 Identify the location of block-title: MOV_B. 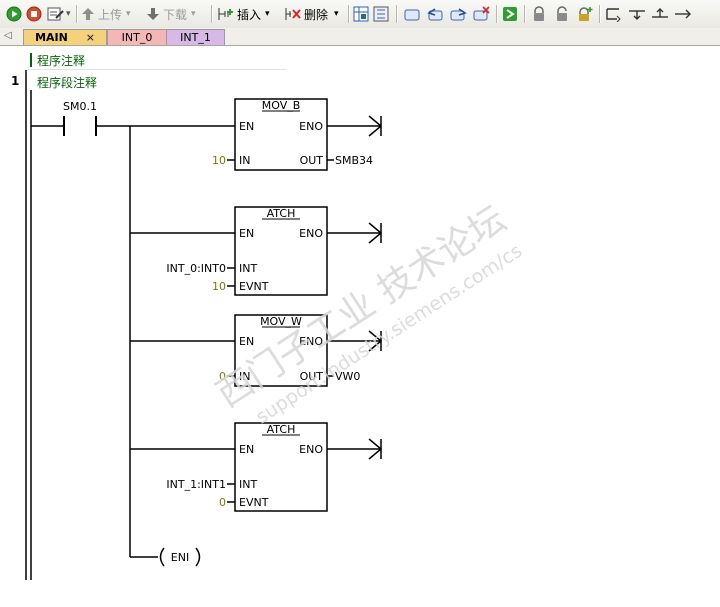
(281, 105).